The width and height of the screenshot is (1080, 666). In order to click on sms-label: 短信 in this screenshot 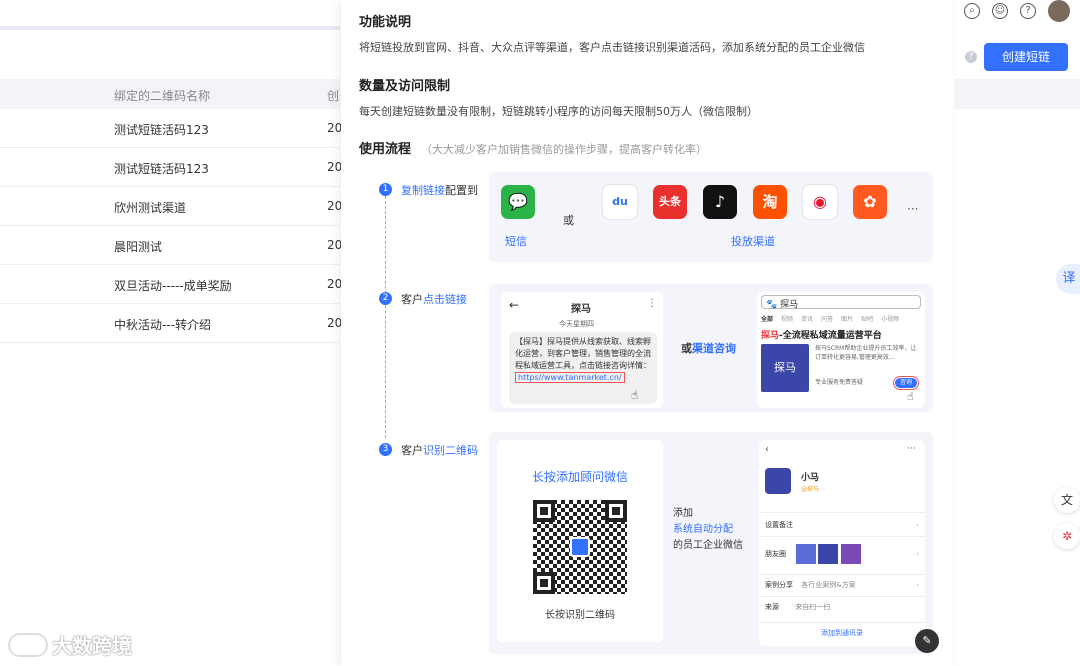, I will do `click(516, 241)`.